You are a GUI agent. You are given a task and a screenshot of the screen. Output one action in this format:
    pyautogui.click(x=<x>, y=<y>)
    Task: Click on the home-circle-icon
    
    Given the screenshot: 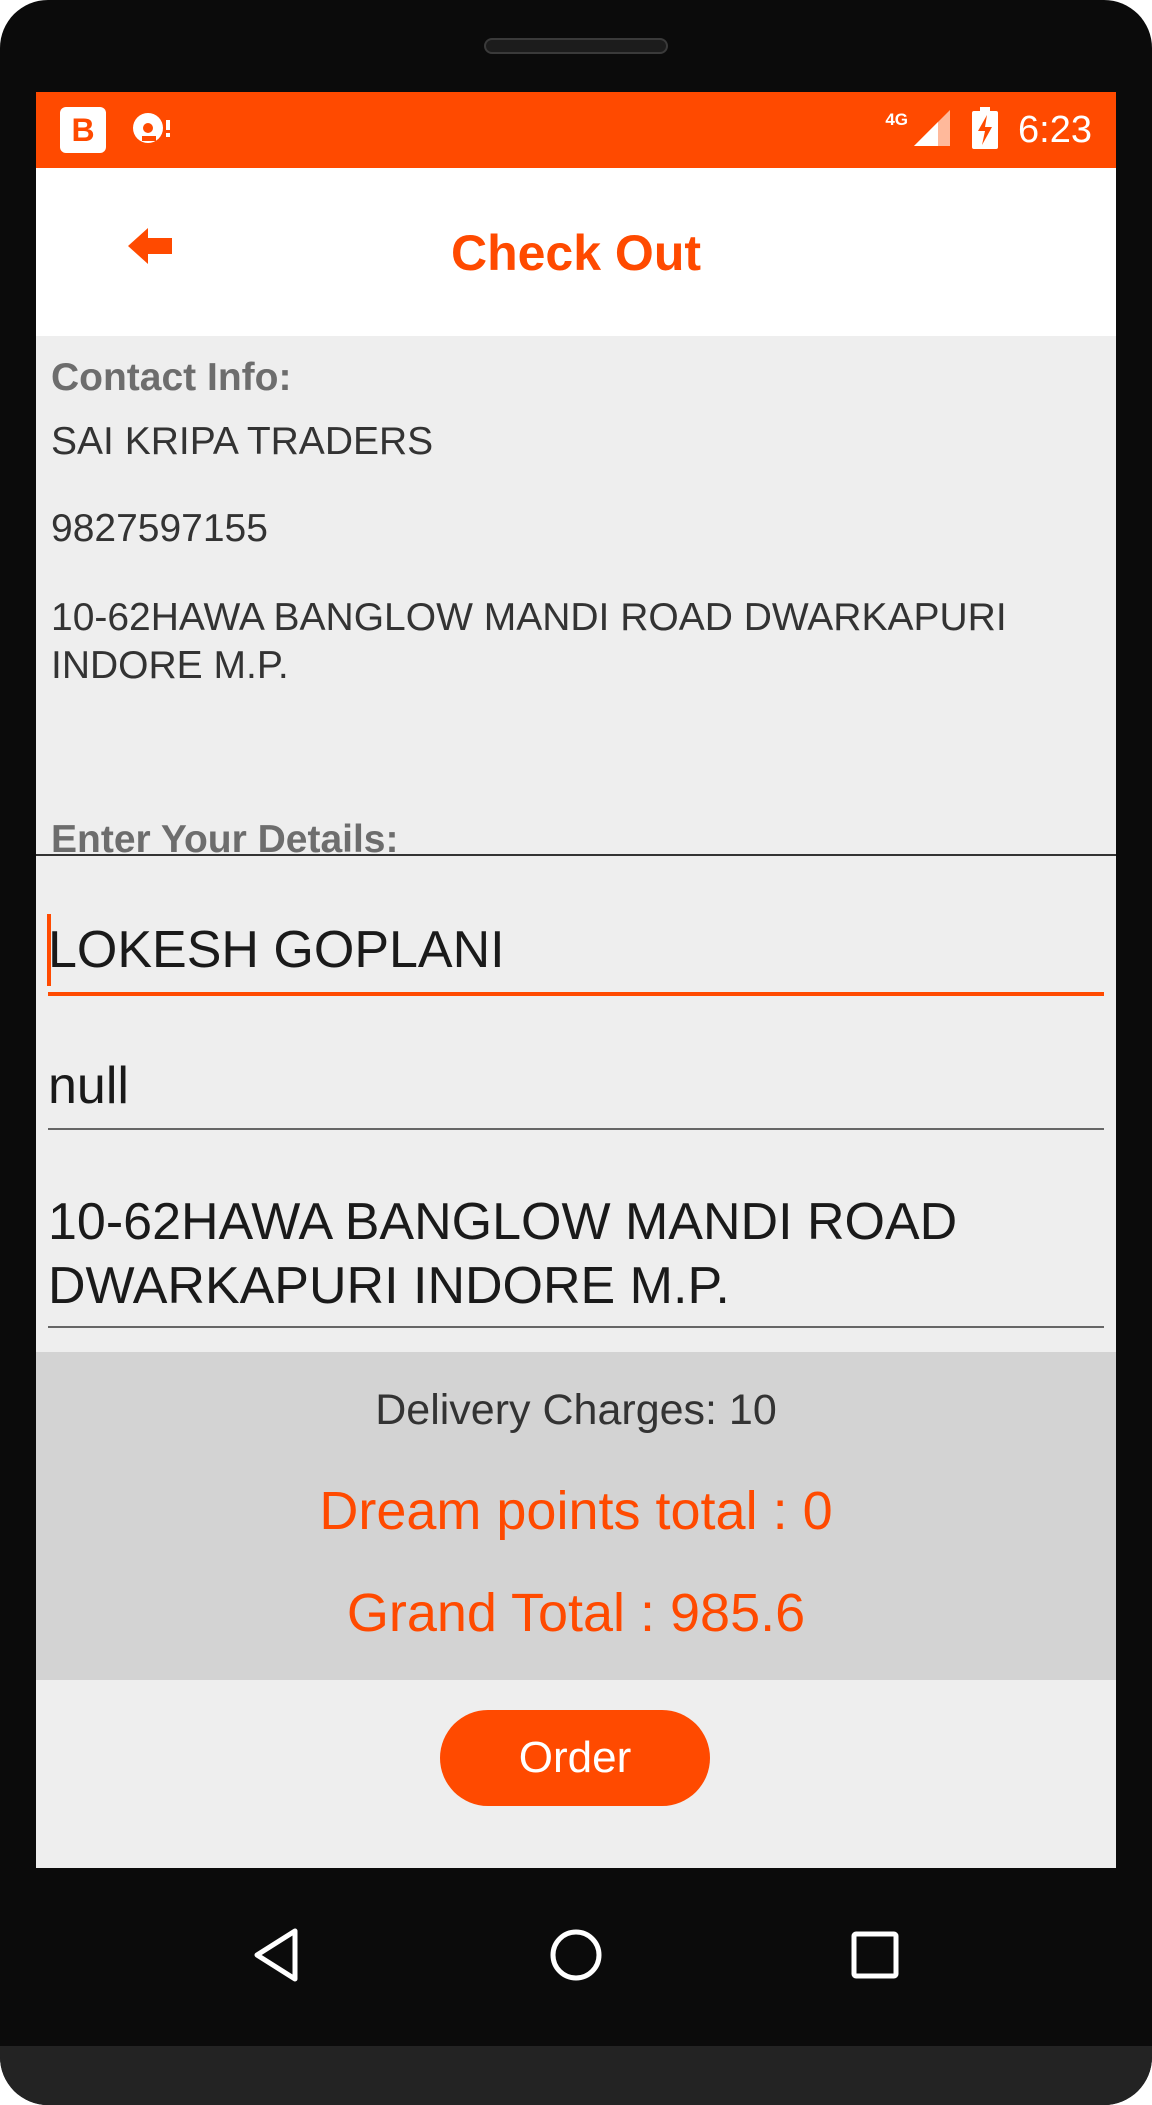 What is the action you would take?
    pyautogui.click(x=576, y=1957)
    